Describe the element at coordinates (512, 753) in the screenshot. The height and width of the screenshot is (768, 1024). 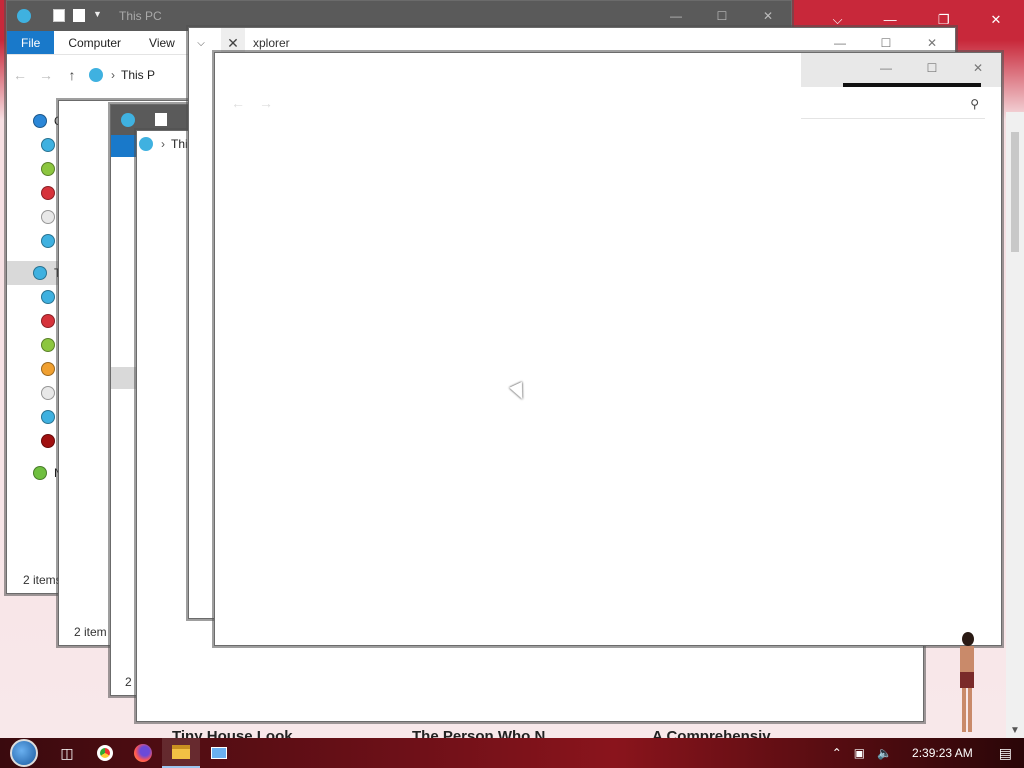
I see `taskbar: ◫ ⌃ ▣ 🔈 2:39:23 AM ▤` at that location.